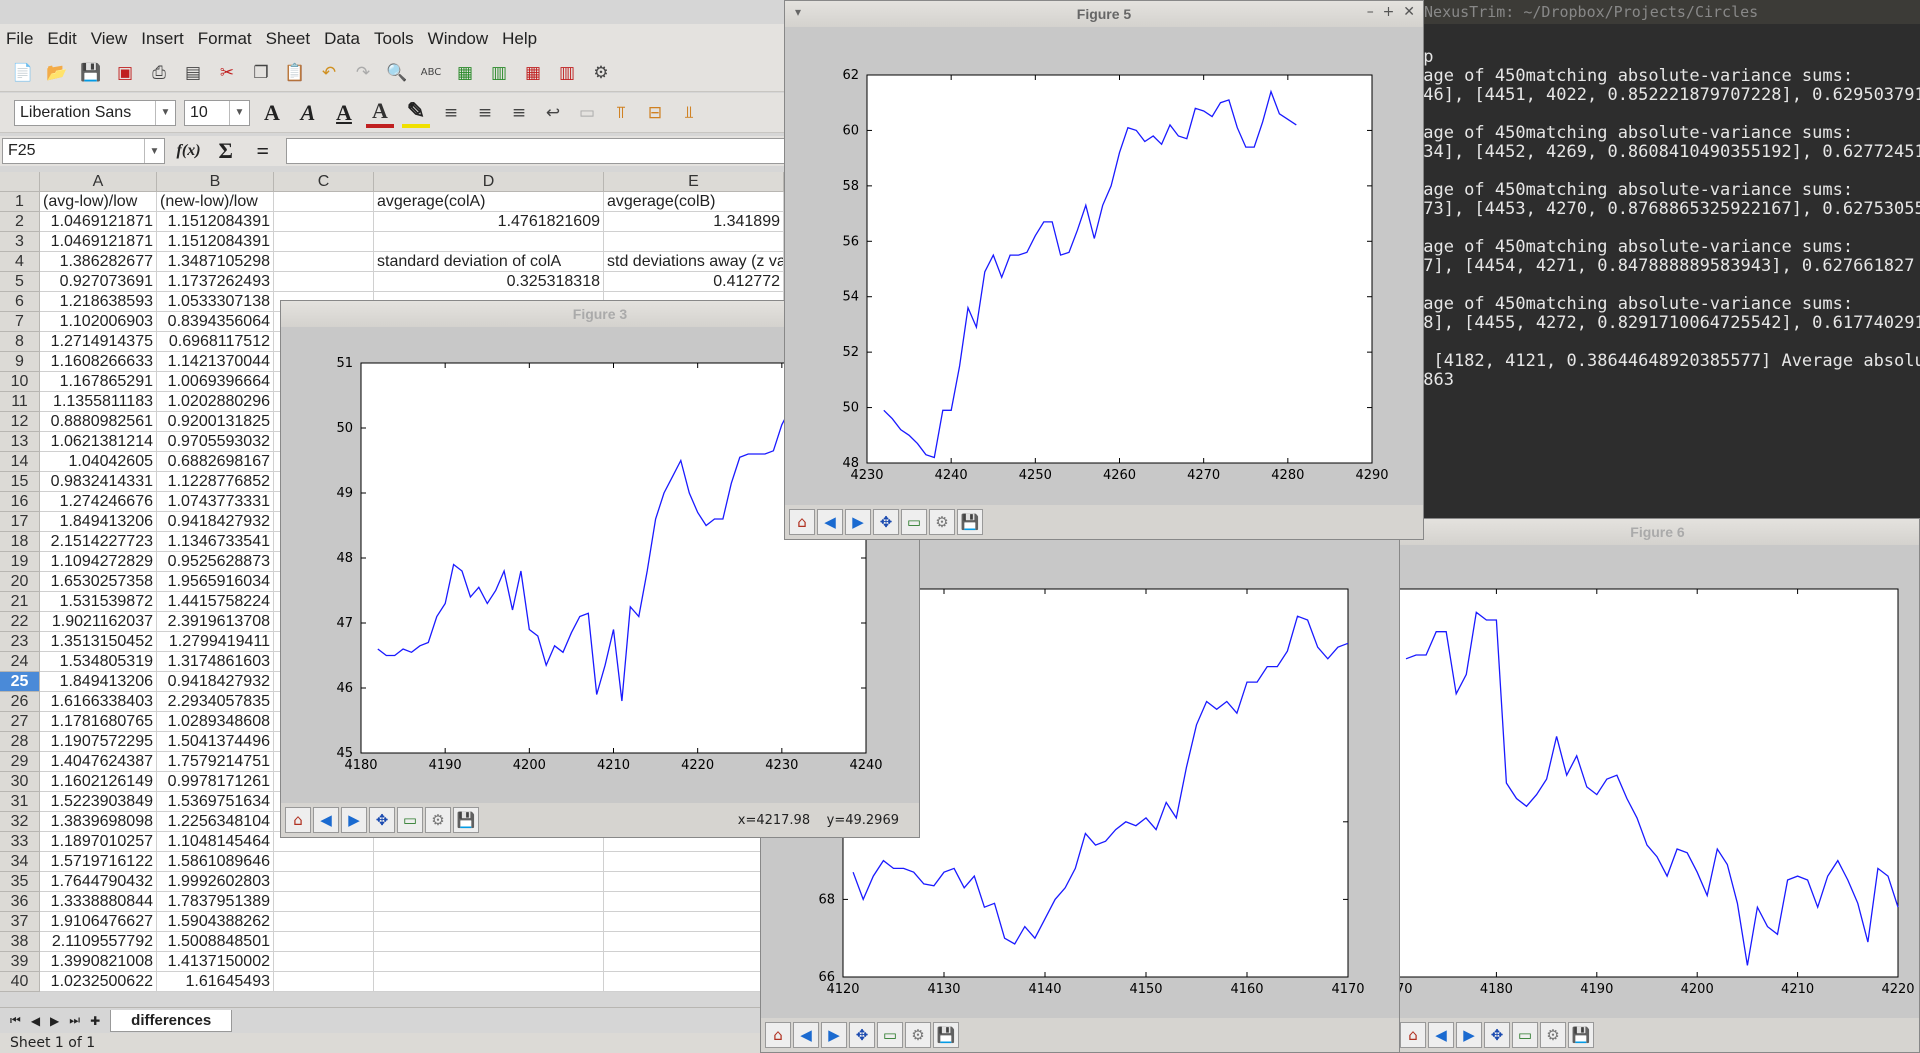  I want to click on menu-help: Help, so click(519, 39).